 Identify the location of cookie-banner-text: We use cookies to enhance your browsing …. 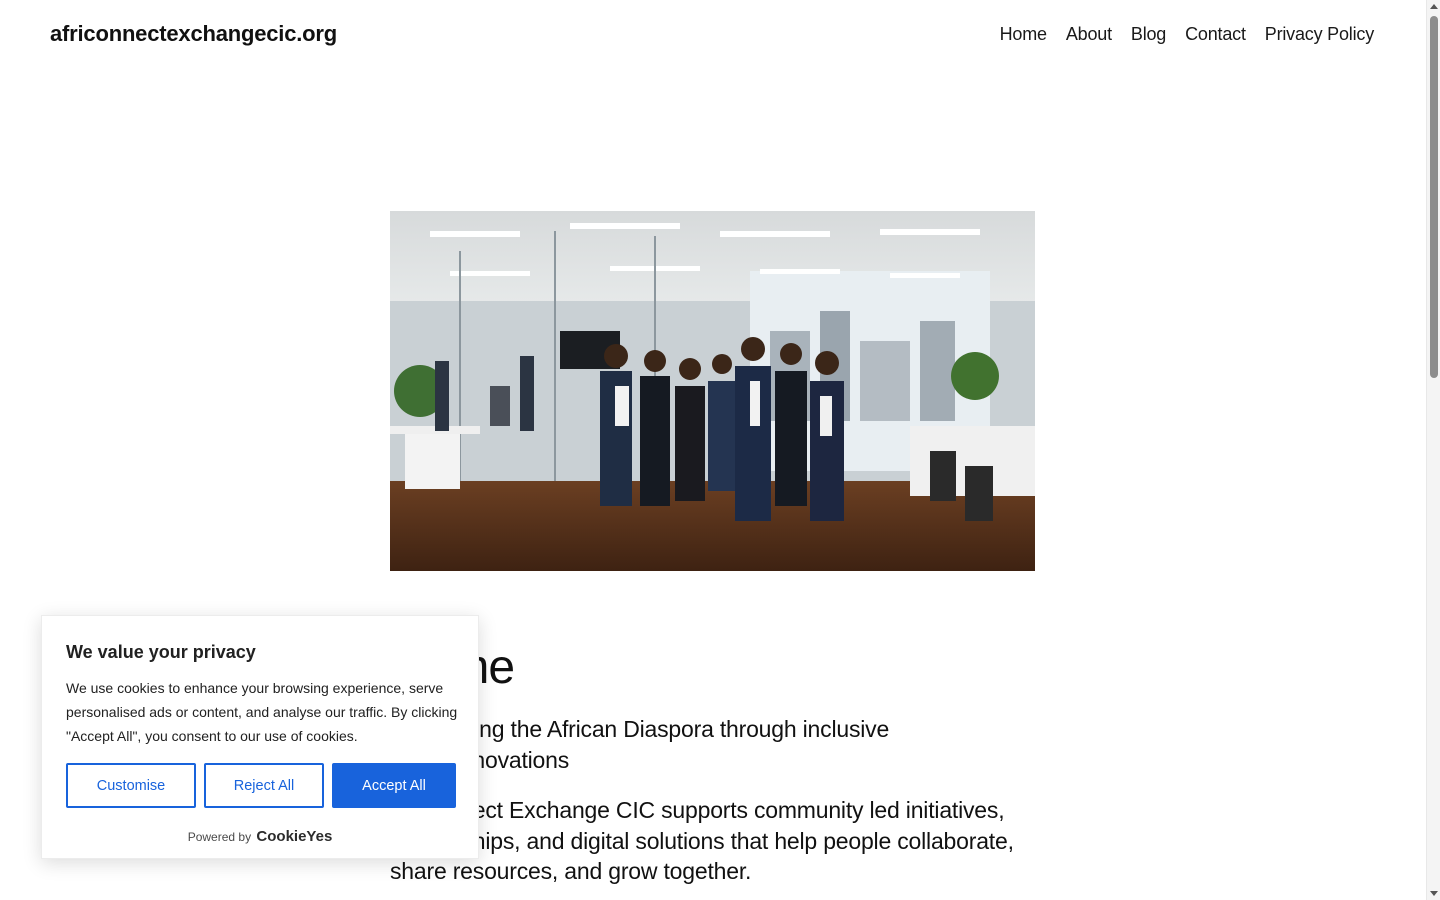
(262, 712).